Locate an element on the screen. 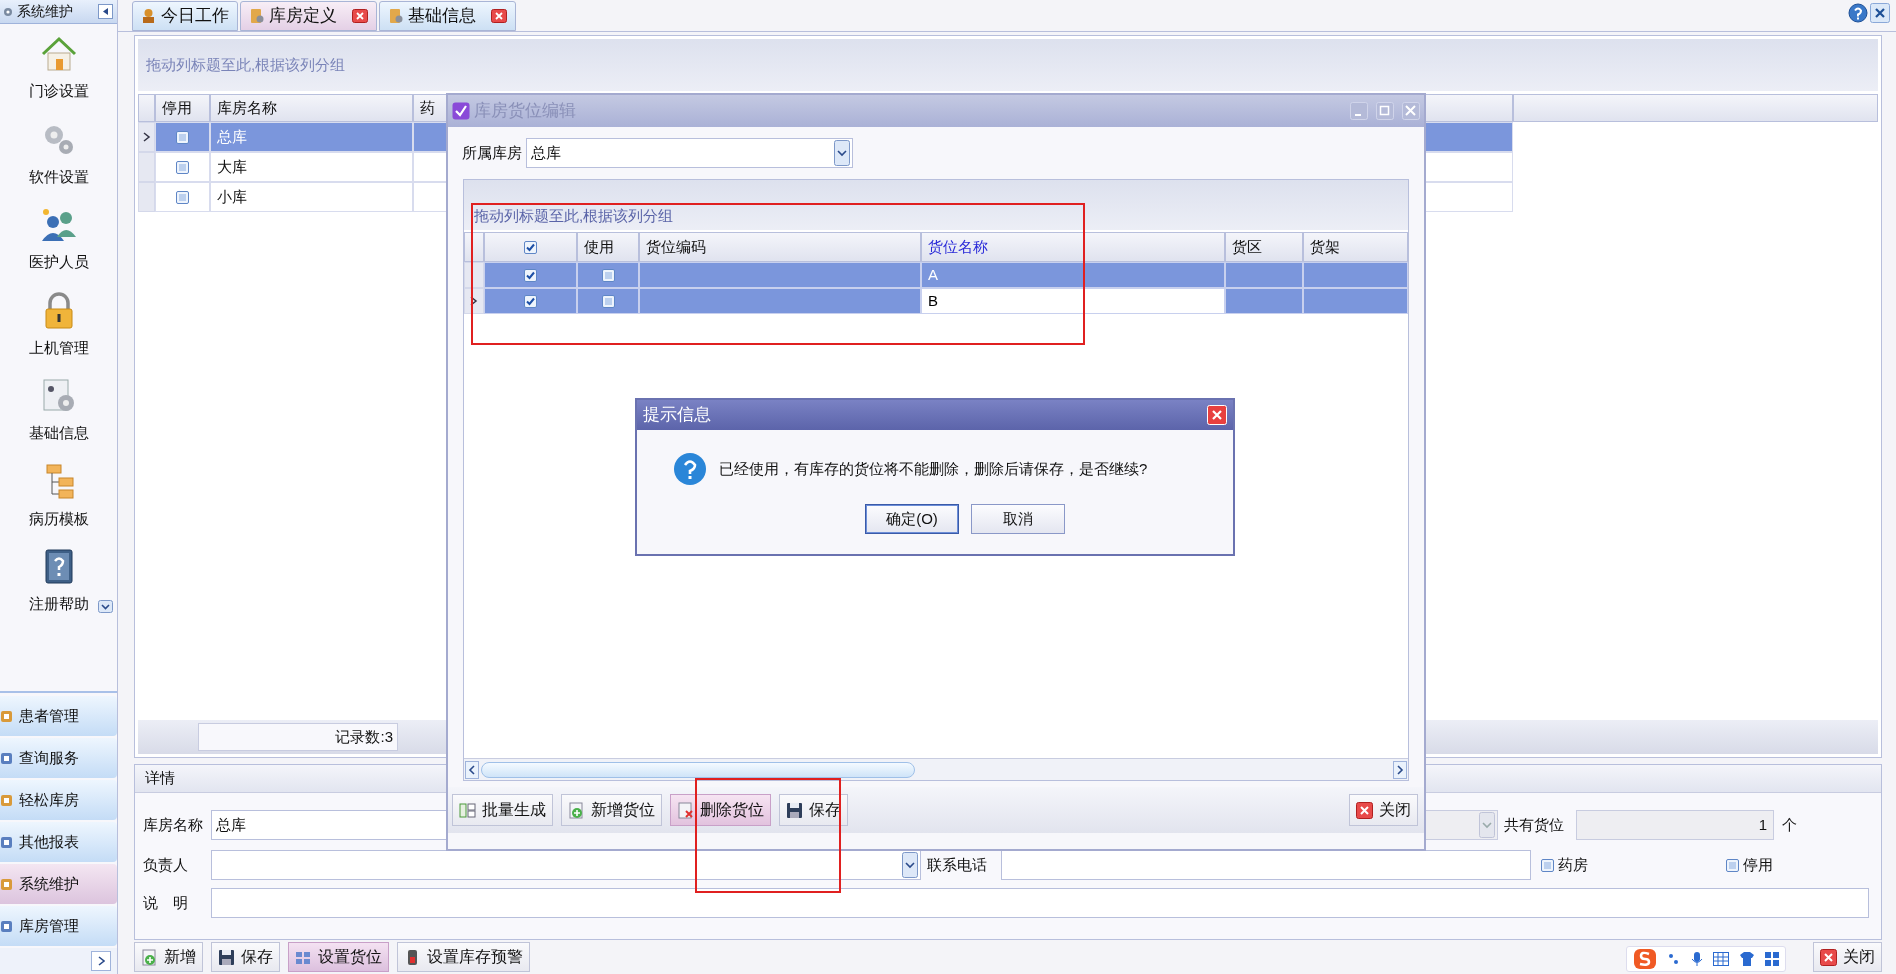 Image resolution: width=1896 pixels, height=974 pixels. checkbox-label: 停用 is located at coordinates (1758, 864).